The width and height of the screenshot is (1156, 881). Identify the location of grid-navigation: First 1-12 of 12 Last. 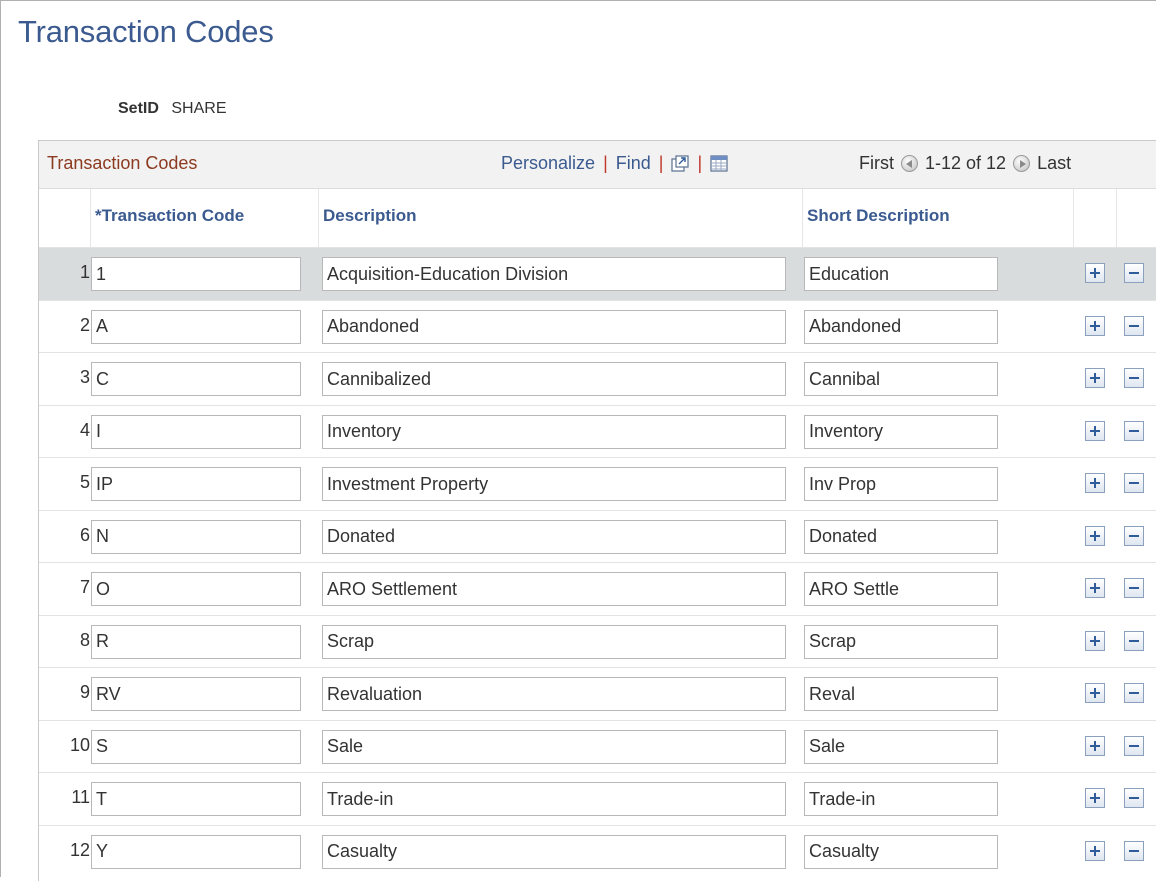
(965, 163).